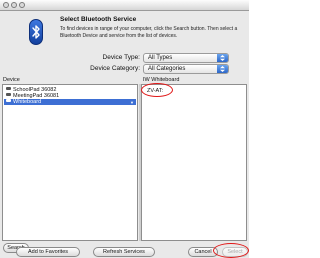 The height and width of the screenshot is (258, 320). I want to click on device-type-label: Device Type:, so click(121, 57).